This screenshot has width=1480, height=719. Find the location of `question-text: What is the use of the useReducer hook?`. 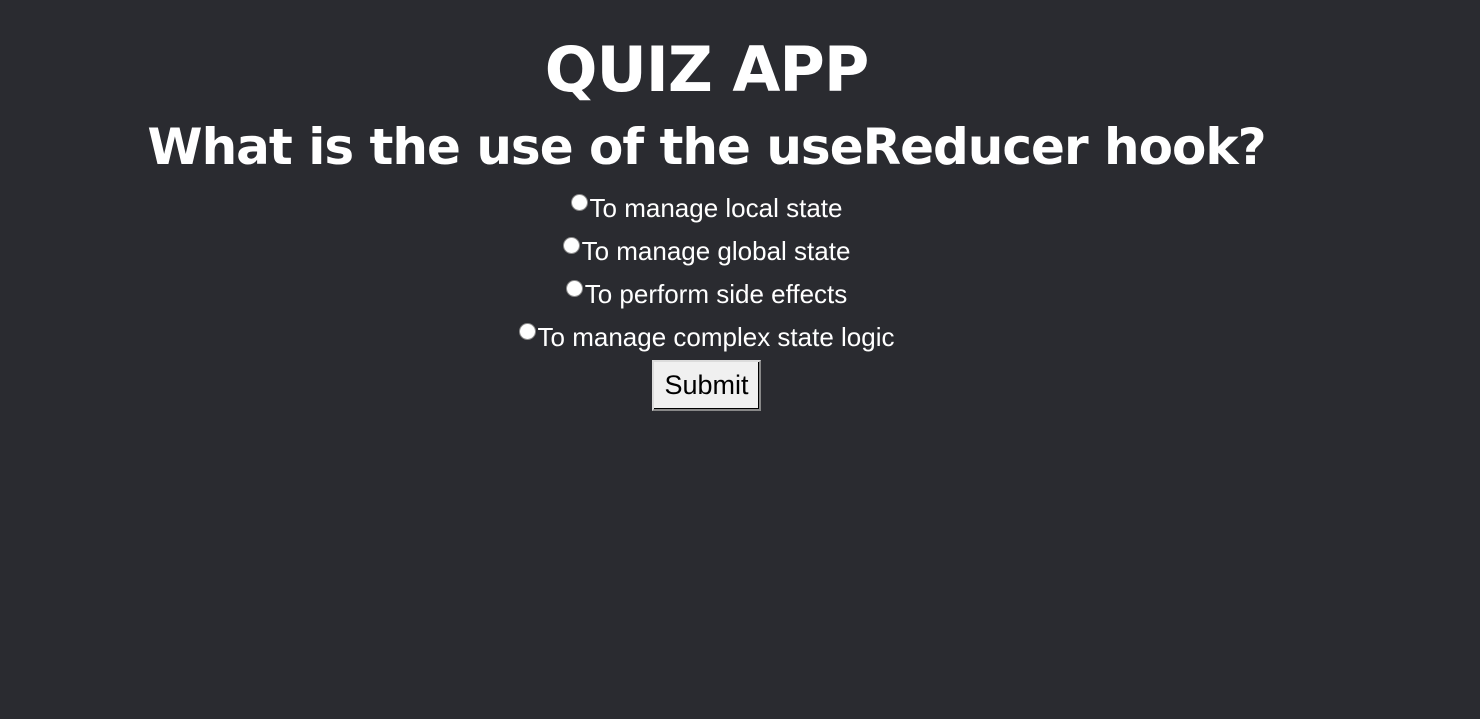

question-text: What is the use of the useReducer hook? is located at coordinates (706, 147).